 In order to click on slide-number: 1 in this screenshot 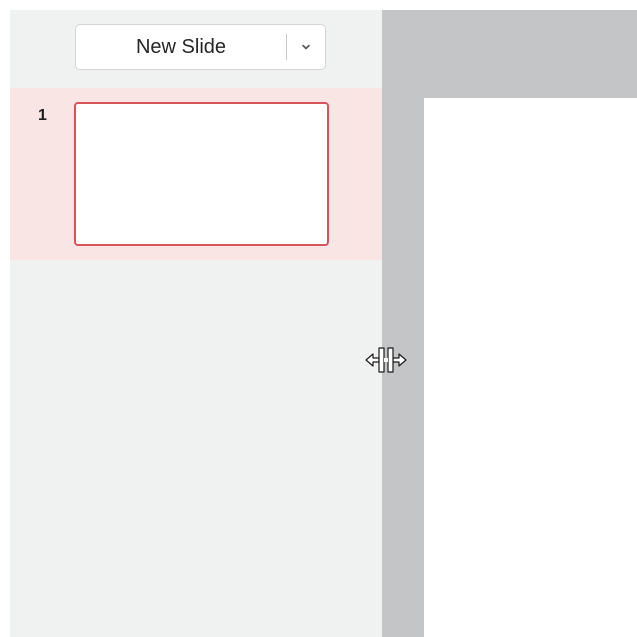, I will do `click(42, 115)`.